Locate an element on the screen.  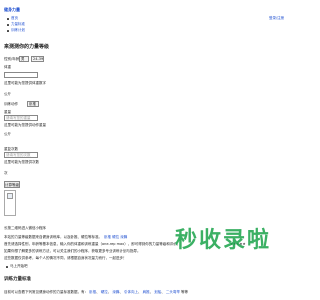
link-deadlift: 硬拉 is located at coordinates (115, 237).